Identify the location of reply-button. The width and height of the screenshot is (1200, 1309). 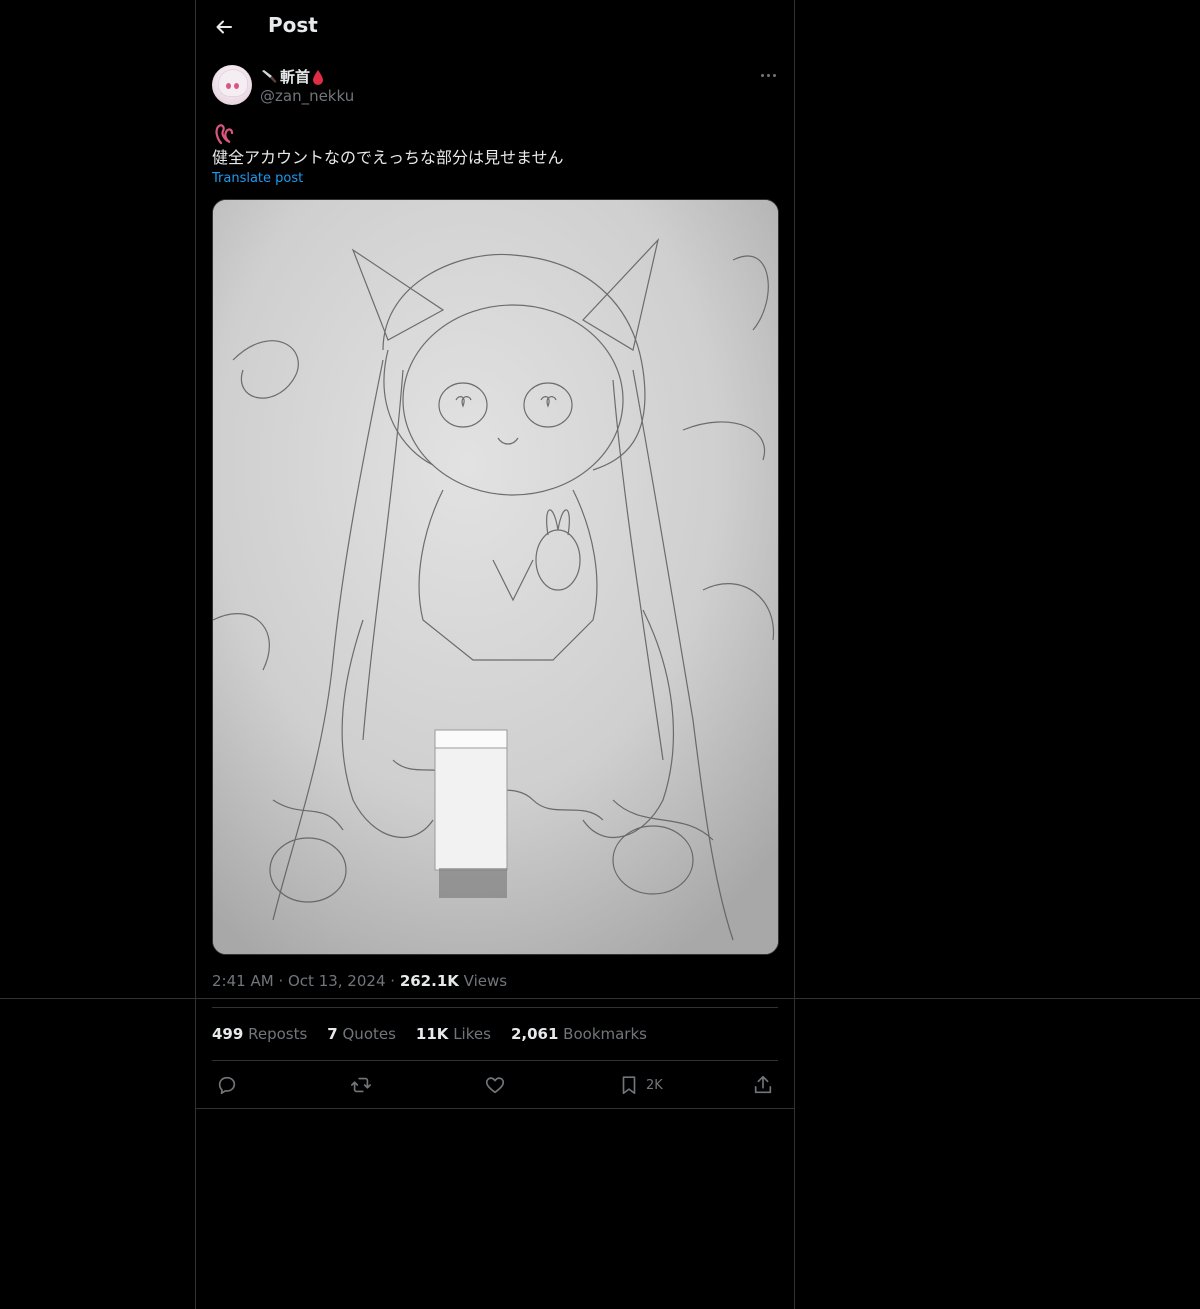
(227, 1085).